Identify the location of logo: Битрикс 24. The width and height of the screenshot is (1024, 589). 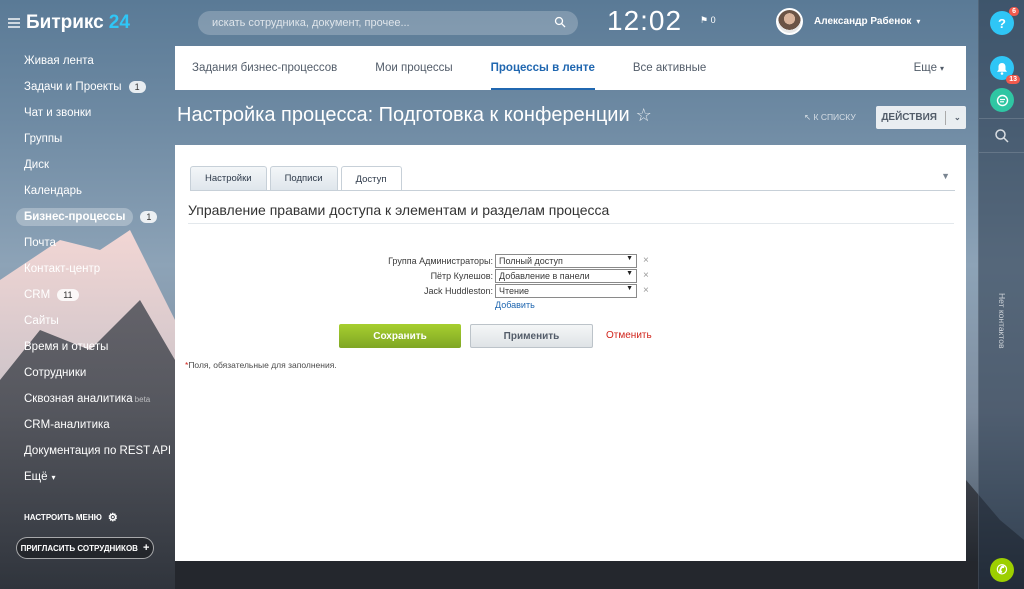
(78, 23).